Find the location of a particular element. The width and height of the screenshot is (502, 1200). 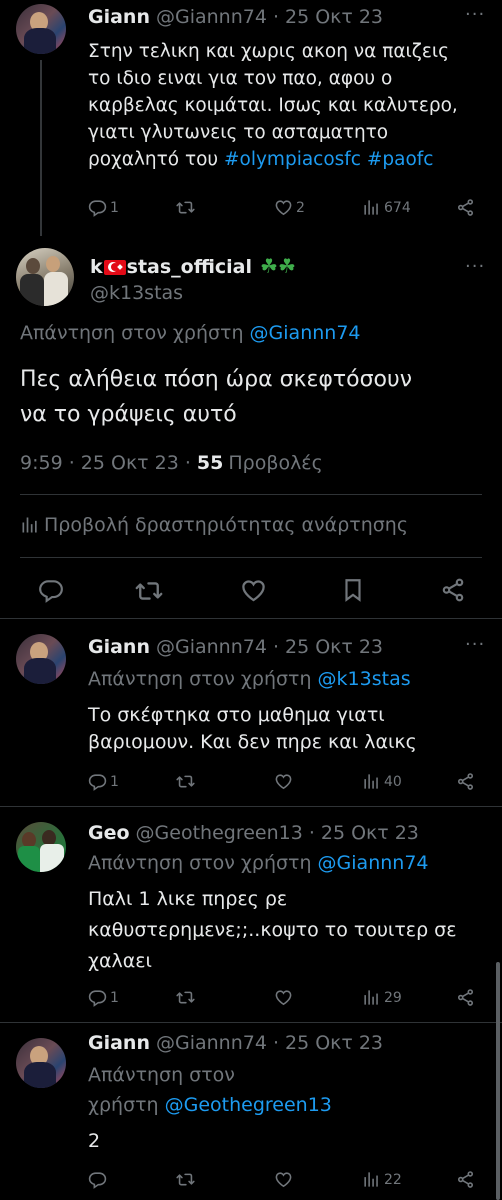

like-count: 2 is located at coordinates (300, 207).